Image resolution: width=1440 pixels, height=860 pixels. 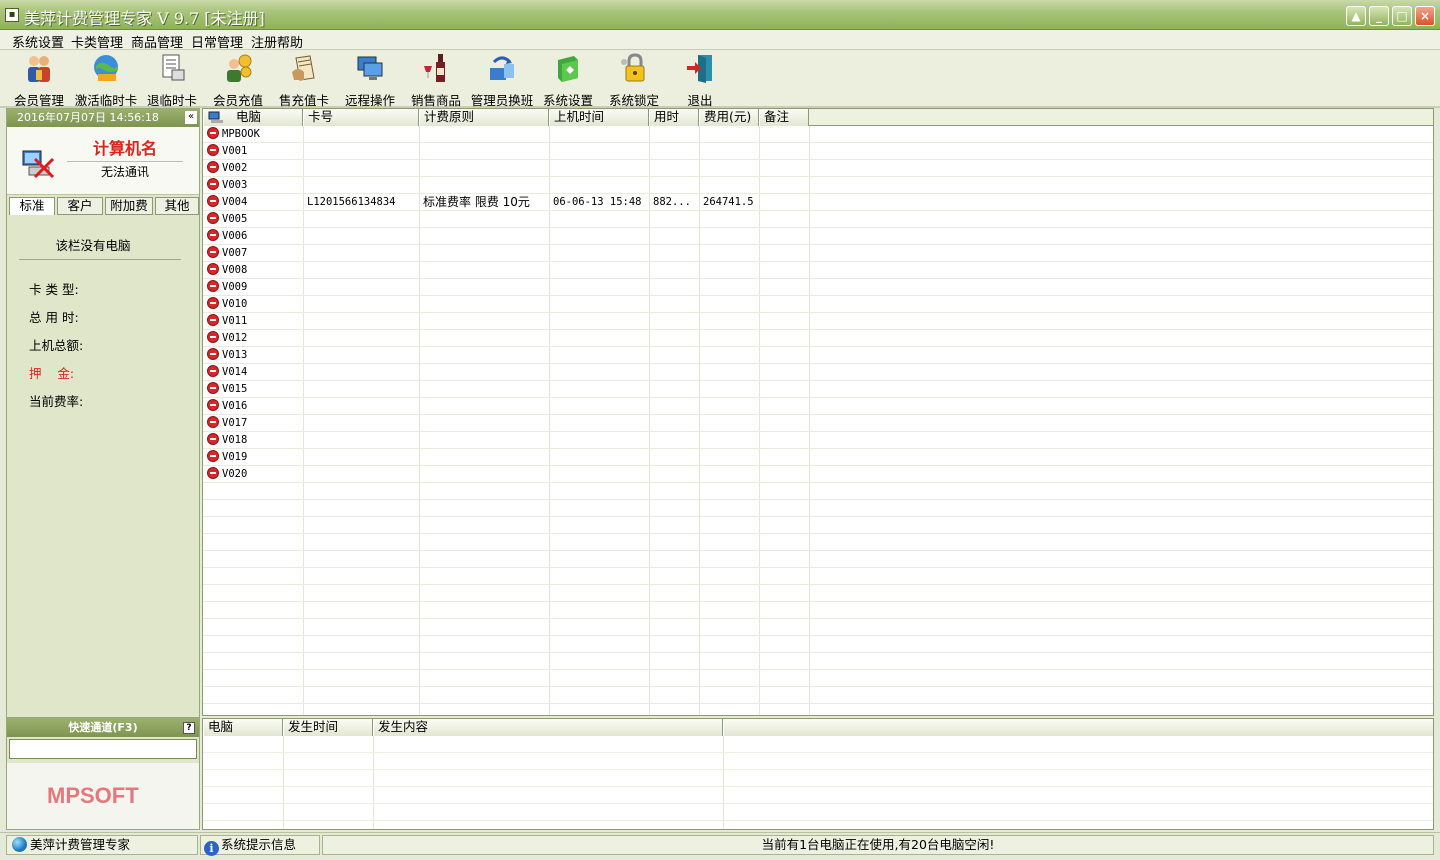 I want to click on member-recharge-button: 会员充值, so click(x=238, y=80).